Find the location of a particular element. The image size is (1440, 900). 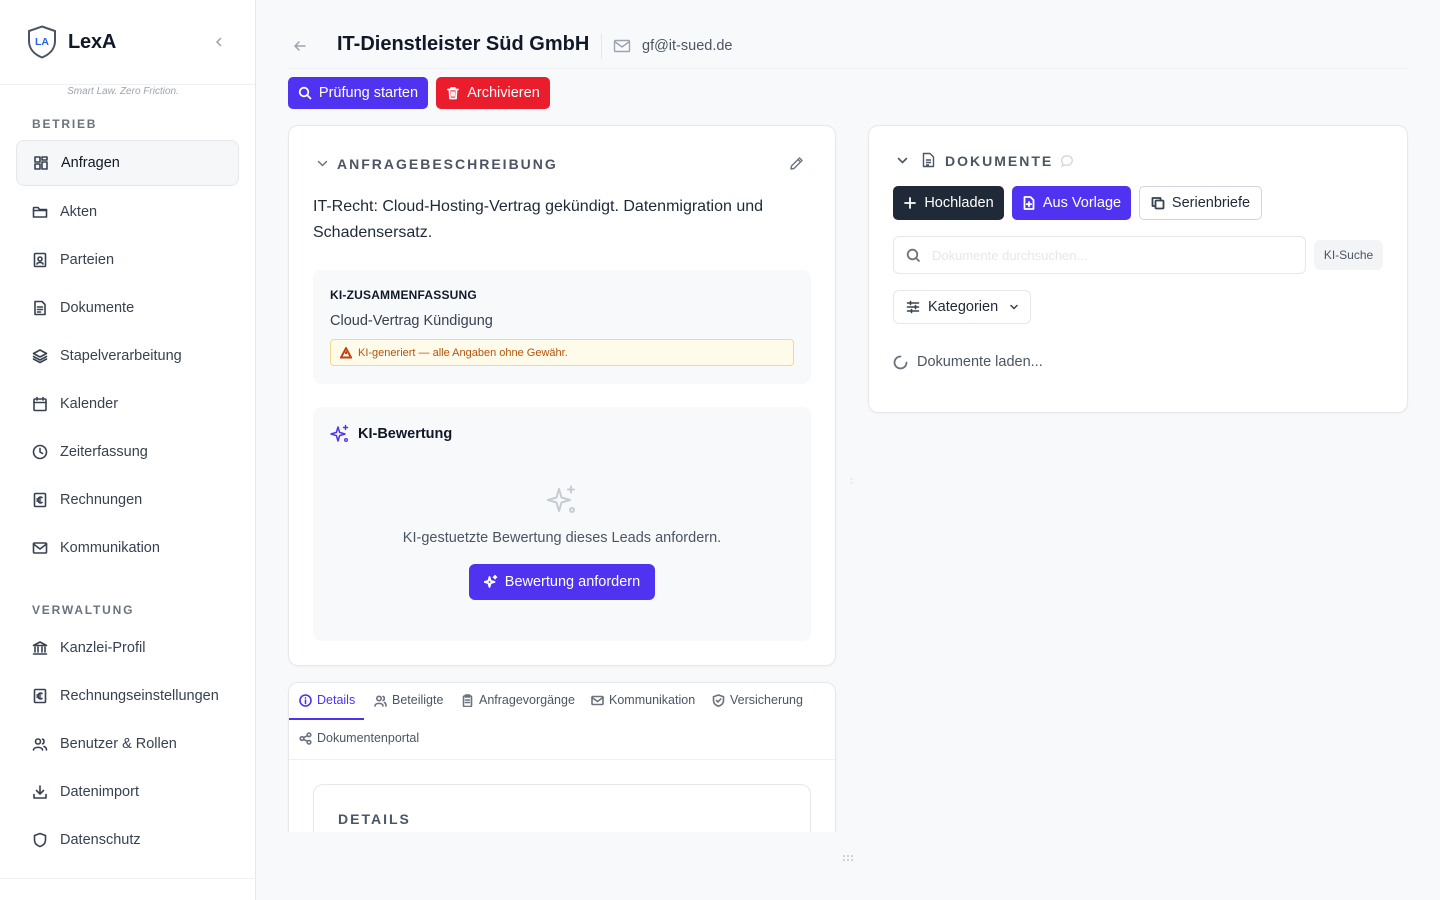

tab-label: Dokumentenportal is located at coordinates (368, 738).